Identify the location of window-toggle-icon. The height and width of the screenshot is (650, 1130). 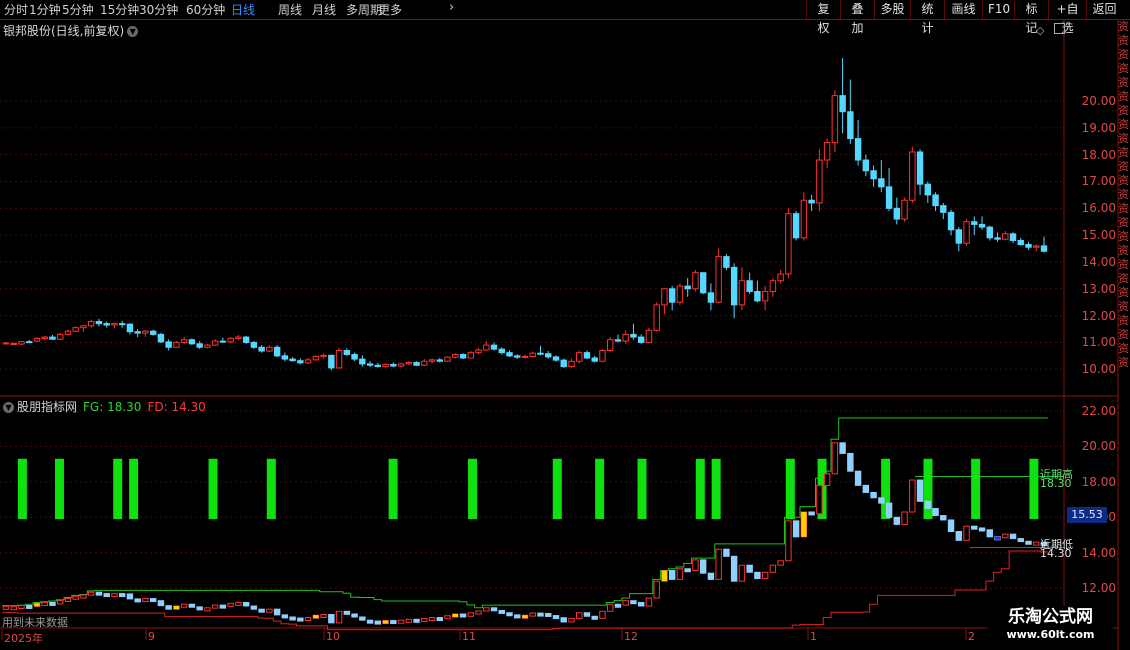
(1059, 28).